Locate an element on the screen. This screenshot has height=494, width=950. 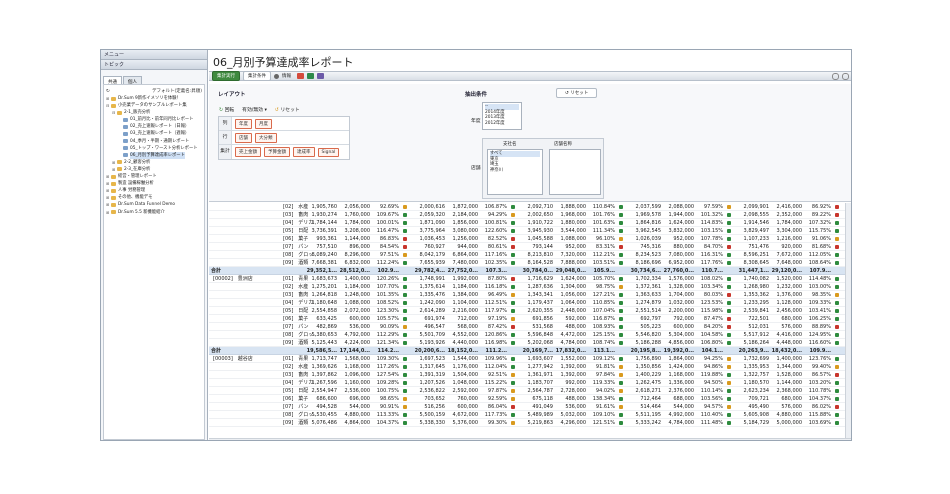
filter-reset-button: ↺ リセット is located at coordinates (577, 93).